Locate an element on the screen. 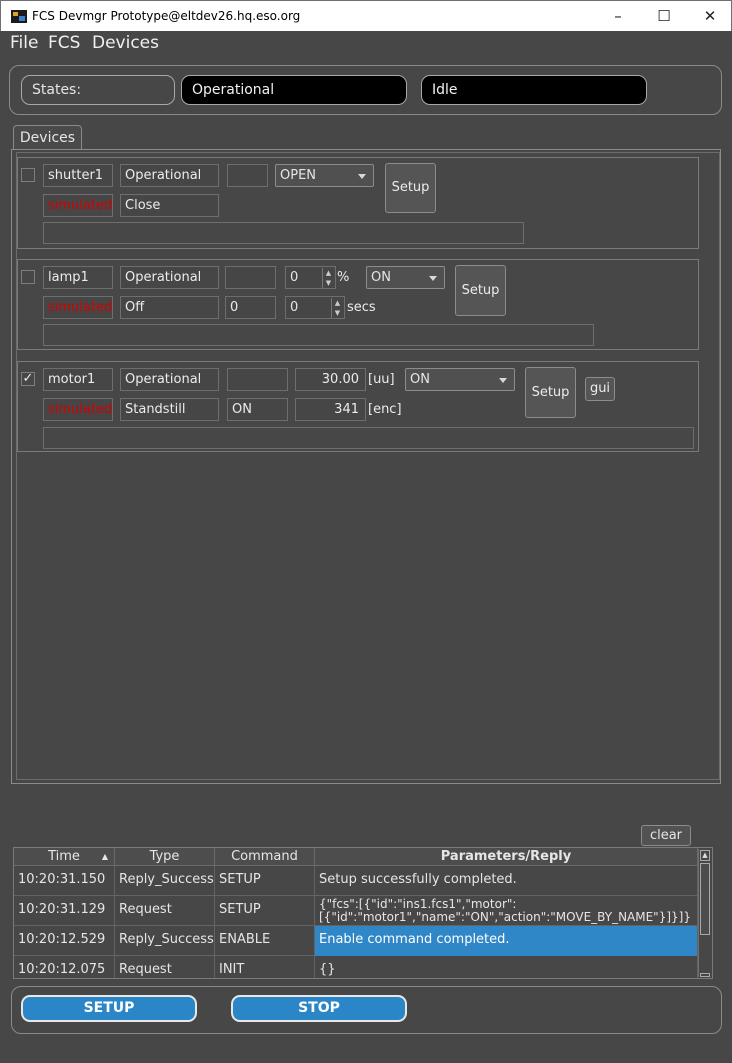 The height and width of the screenshot is (1063, 732). gui-button: gui is located at coordinates (600, 389).